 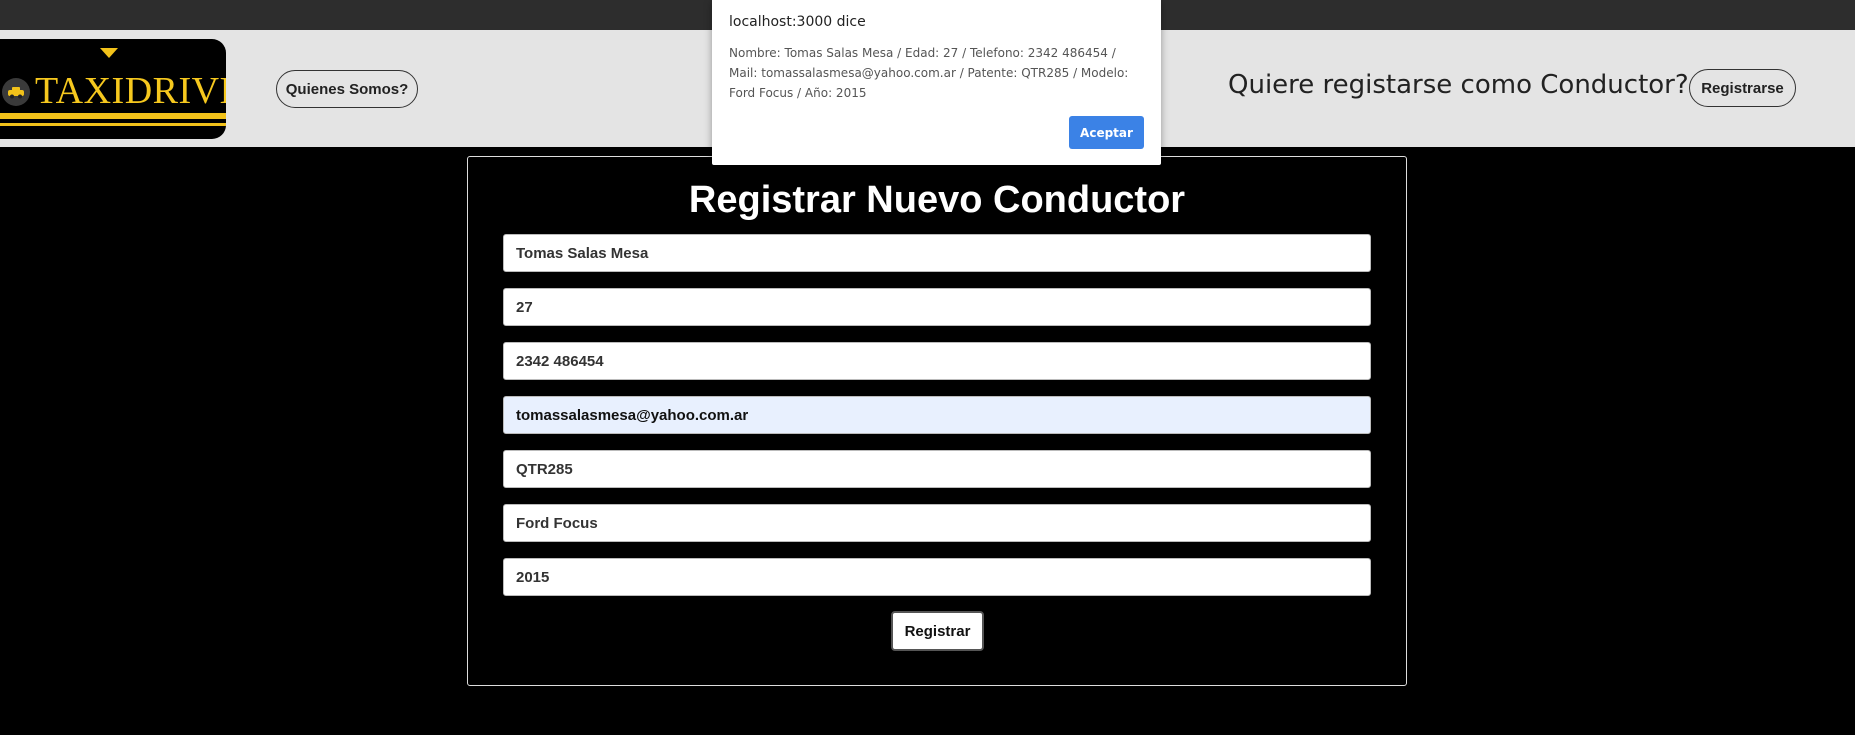 I want to click on logo-stripe-thin, so click(x=113, y=124).